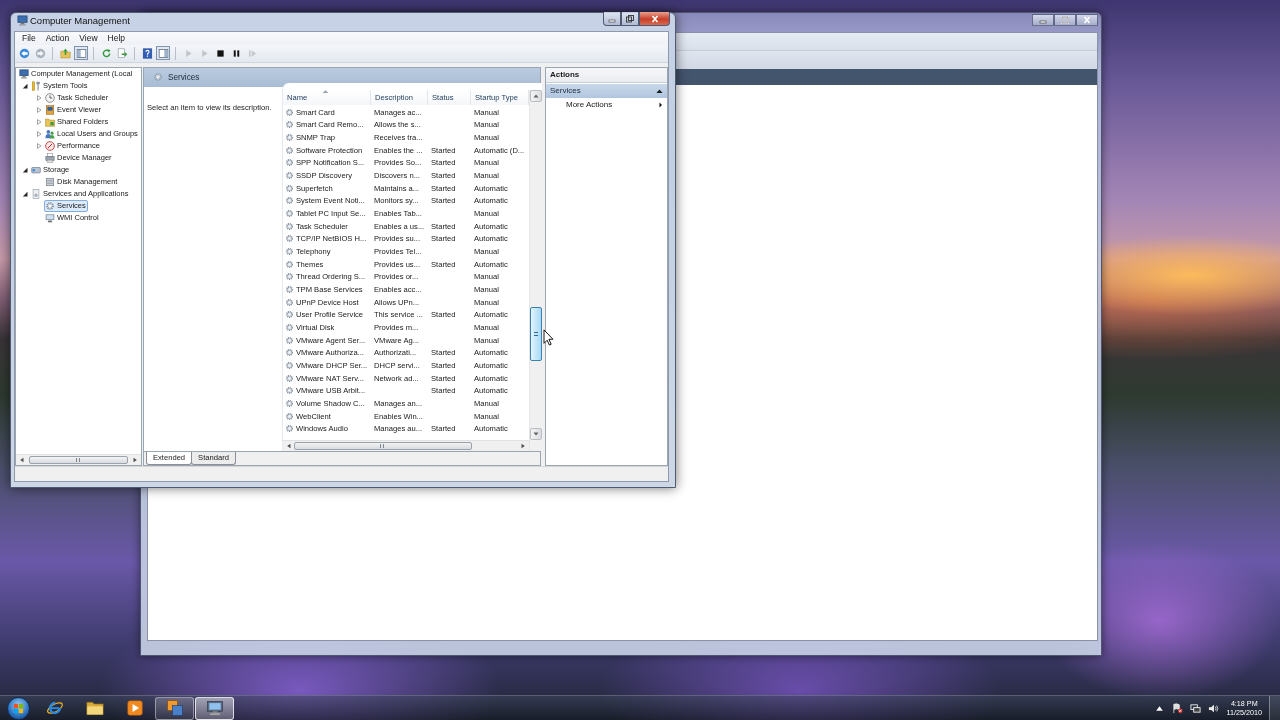 The image size is (1280, 720). Describe the element at coordinates (29, 38) in the screenshot. I see `menu-item: File` at that location.